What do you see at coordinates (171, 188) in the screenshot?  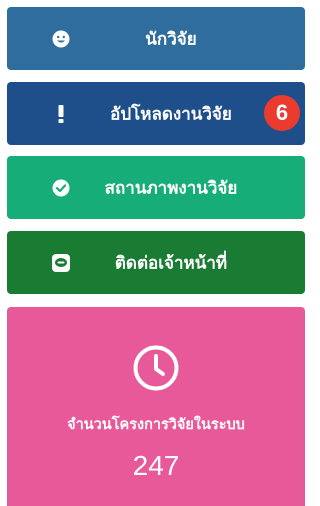 I see `research-status-label: สถานภาพงานวิจัย` at bounding box center [171, 188].